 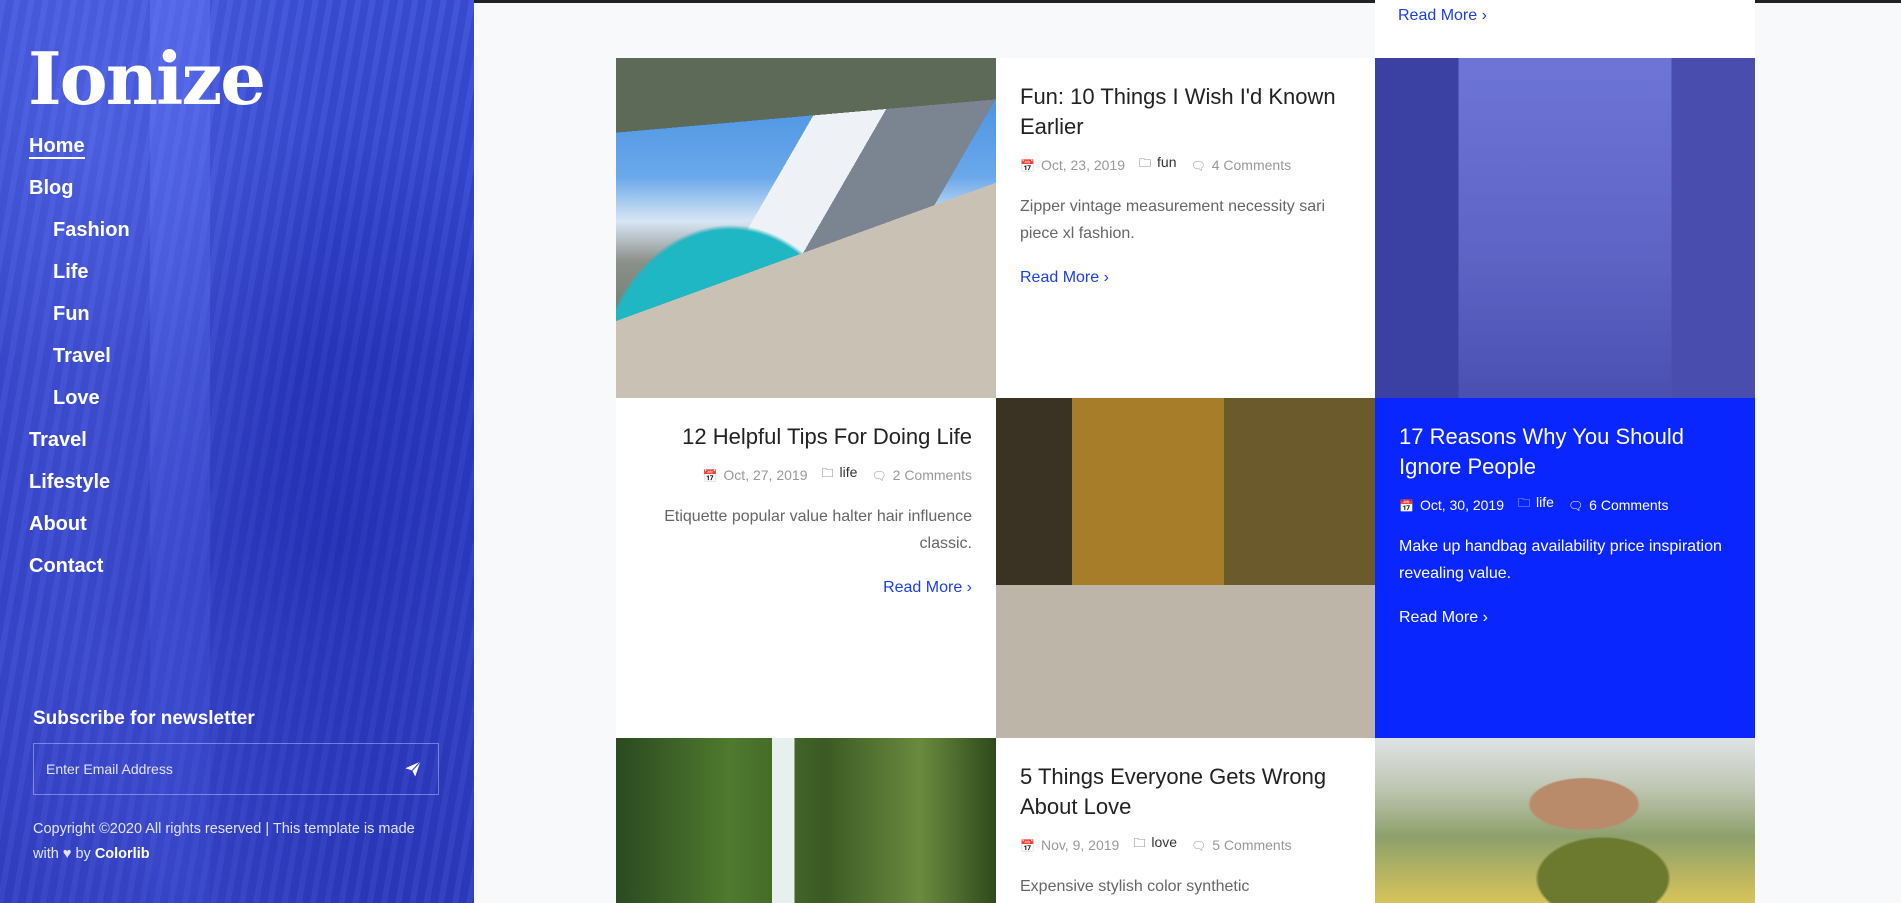 I want to click on post-image-hiker, so click(x=1186, y=568).